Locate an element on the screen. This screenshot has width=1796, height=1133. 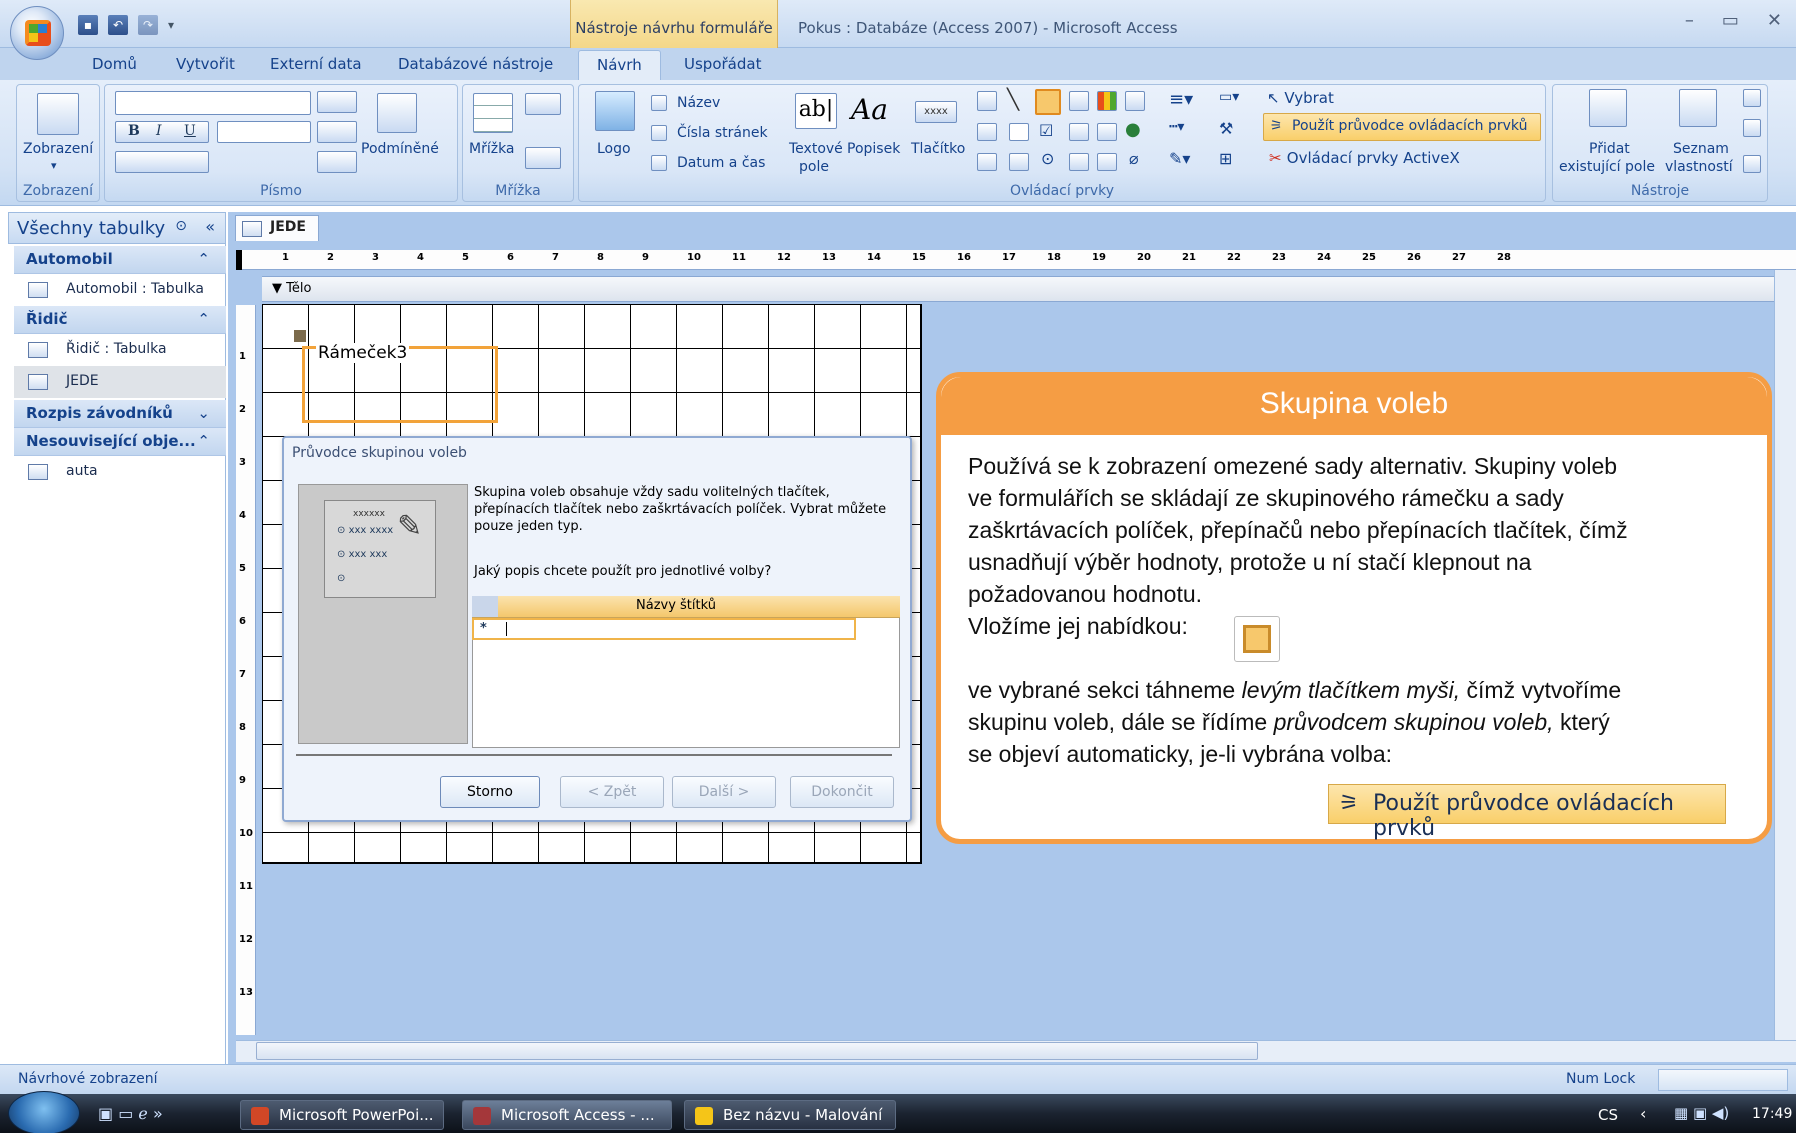
title-button: Název is located at coordinates (698, 103).